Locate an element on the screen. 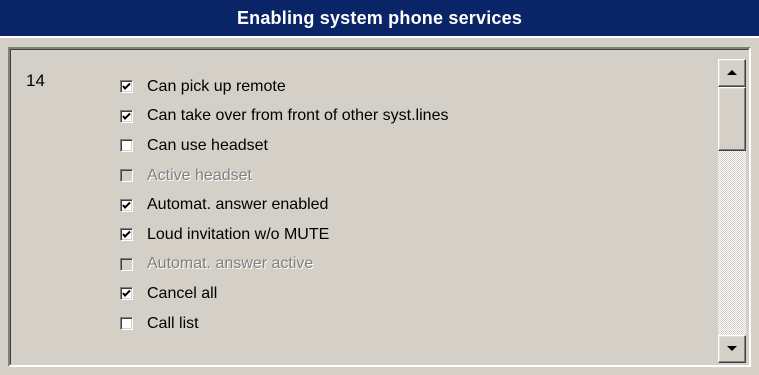 This screenshot has width=759, height=375. scroll-up-button is located at coordinates (732, 73).